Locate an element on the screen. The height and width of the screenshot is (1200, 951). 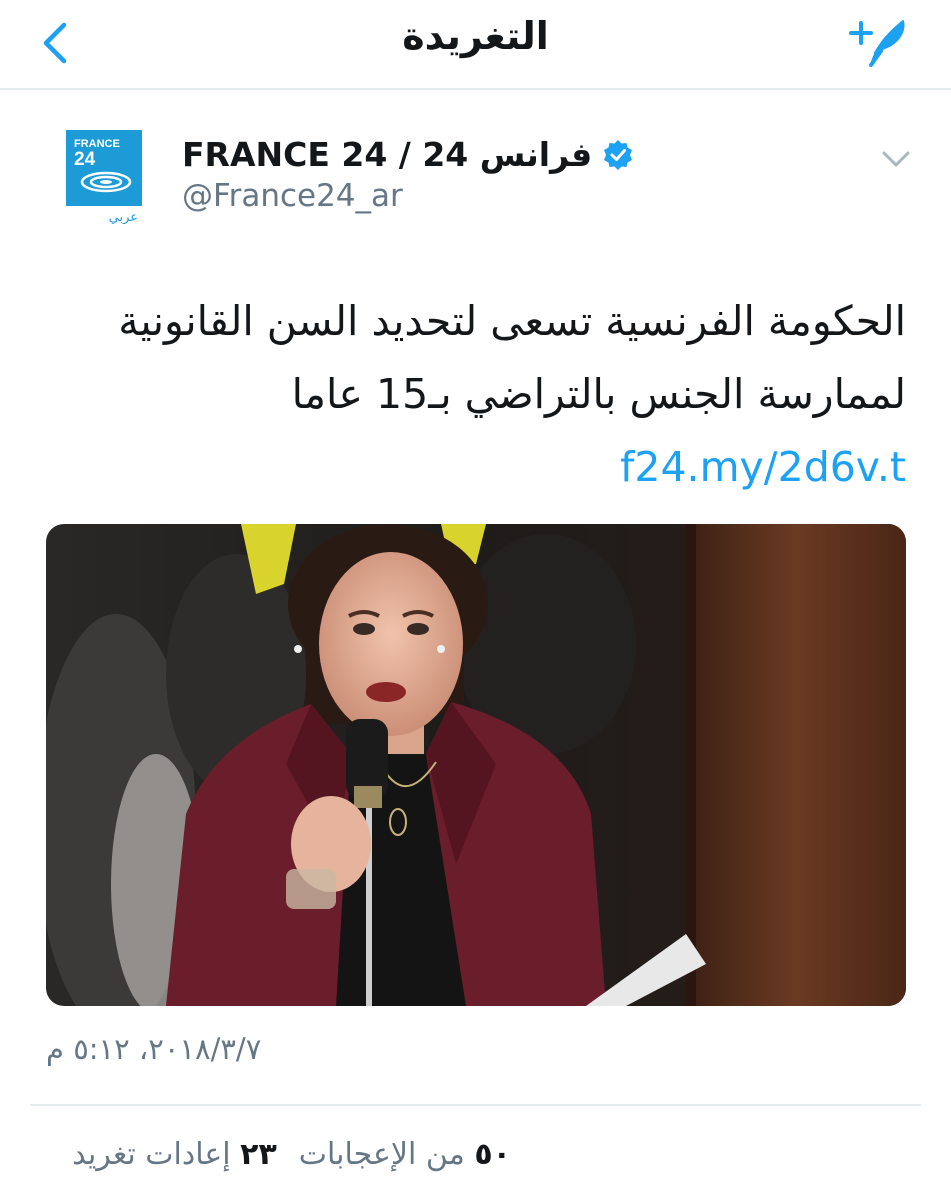
chevron-down-icon is located at coordinates (896, 159).